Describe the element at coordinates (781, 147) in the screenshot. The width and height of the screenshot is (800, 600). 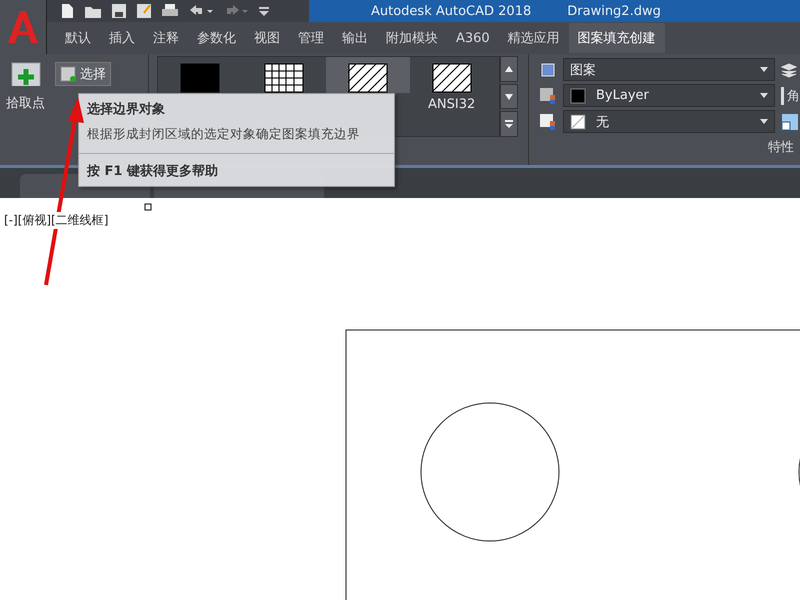
I see `panel-label: 特性` at that location.